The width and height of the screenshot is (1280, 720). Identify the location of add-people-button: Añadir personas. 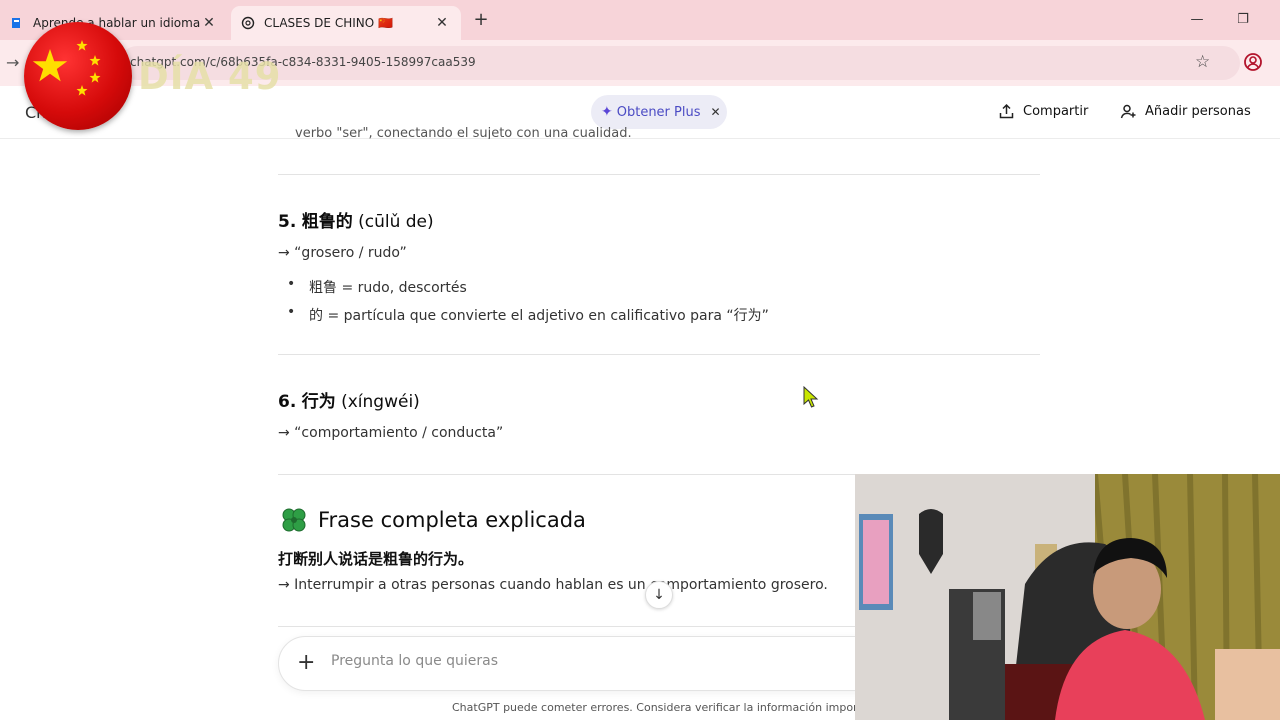
(1185, 111).